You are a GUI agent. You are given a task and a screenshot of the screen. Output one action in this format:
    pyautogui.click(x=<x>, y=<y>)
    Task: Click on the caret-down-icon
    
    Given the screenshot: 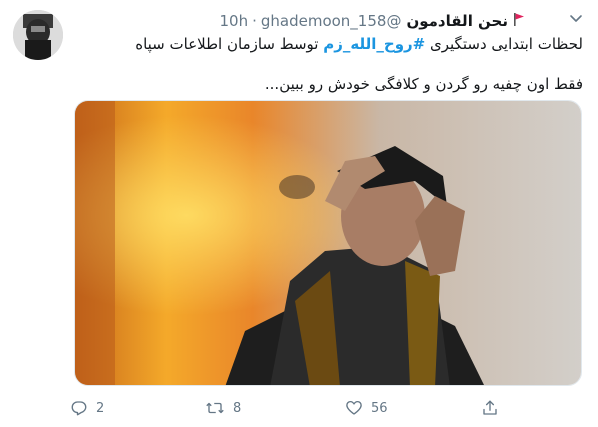 What is the action you would take?
    pyautogui.click(x=576, y=18)
    